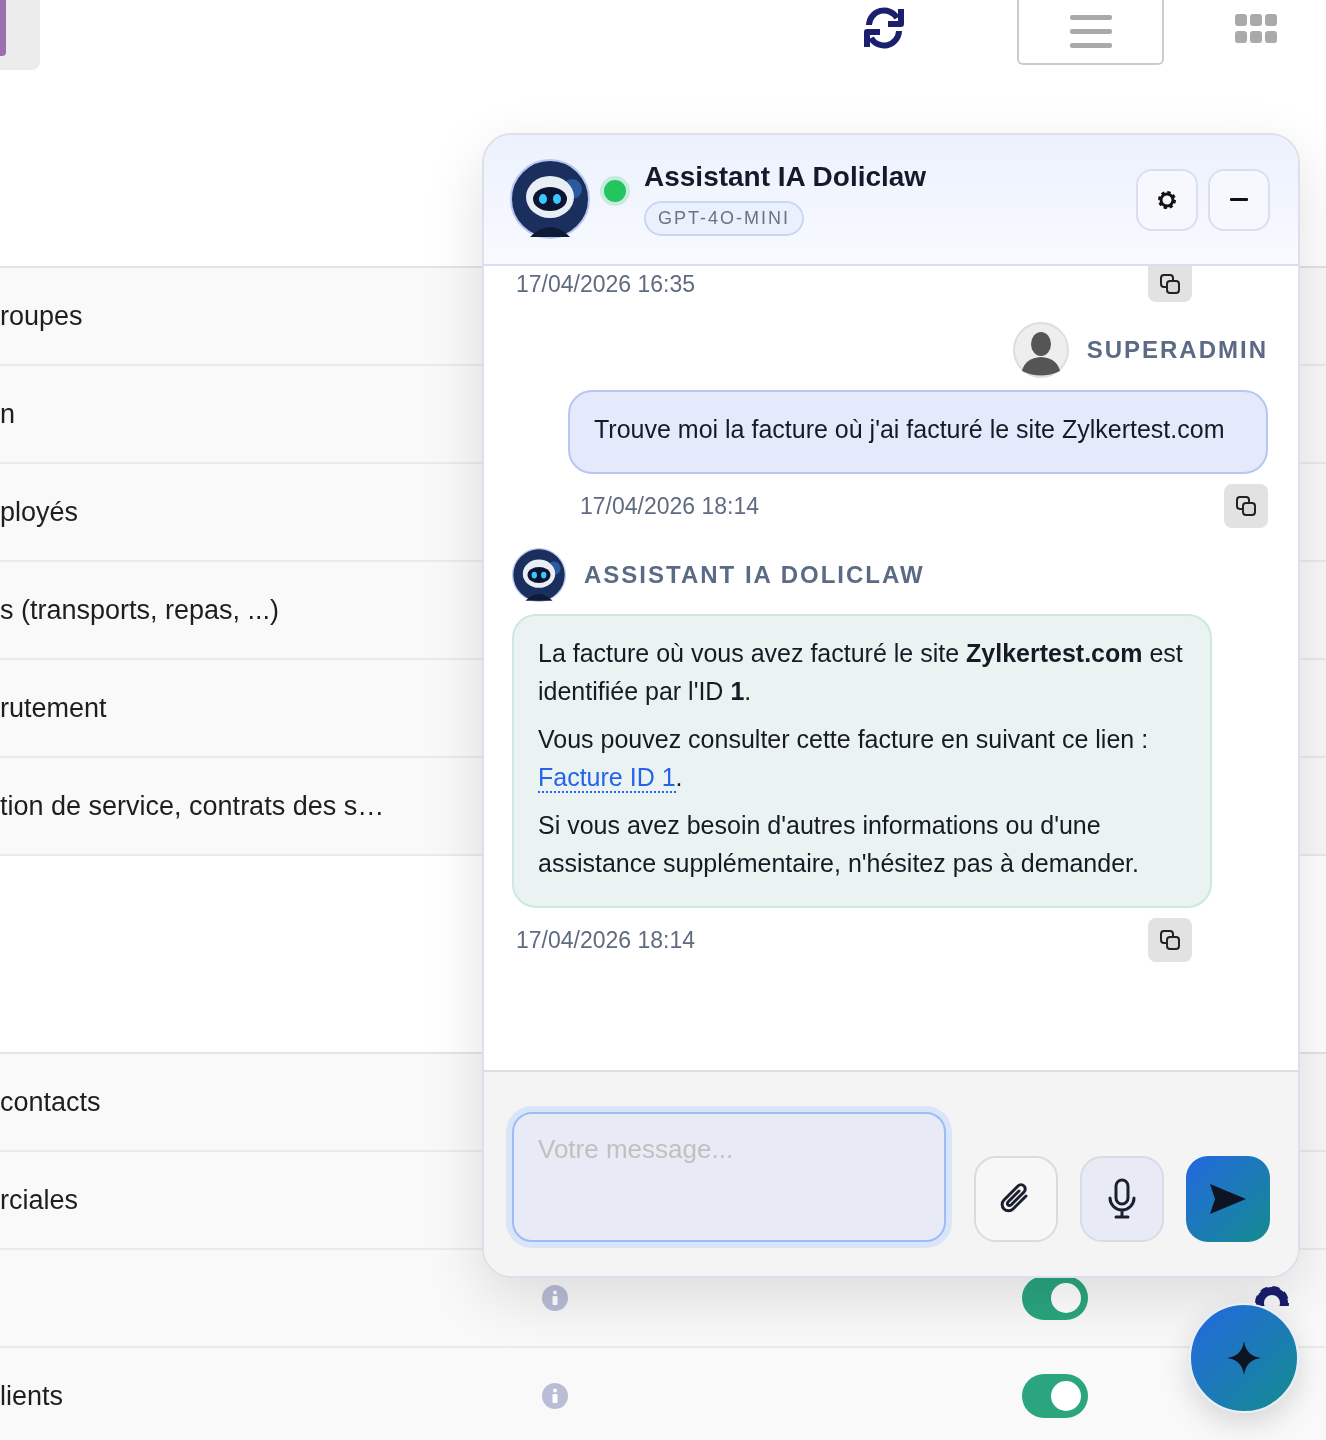 This screenshot has width=1326, height=1440. Describe the element at coordinates (724, 218) in the screenshot. I see `model-badge: GPT-4O-MINI` at that location.